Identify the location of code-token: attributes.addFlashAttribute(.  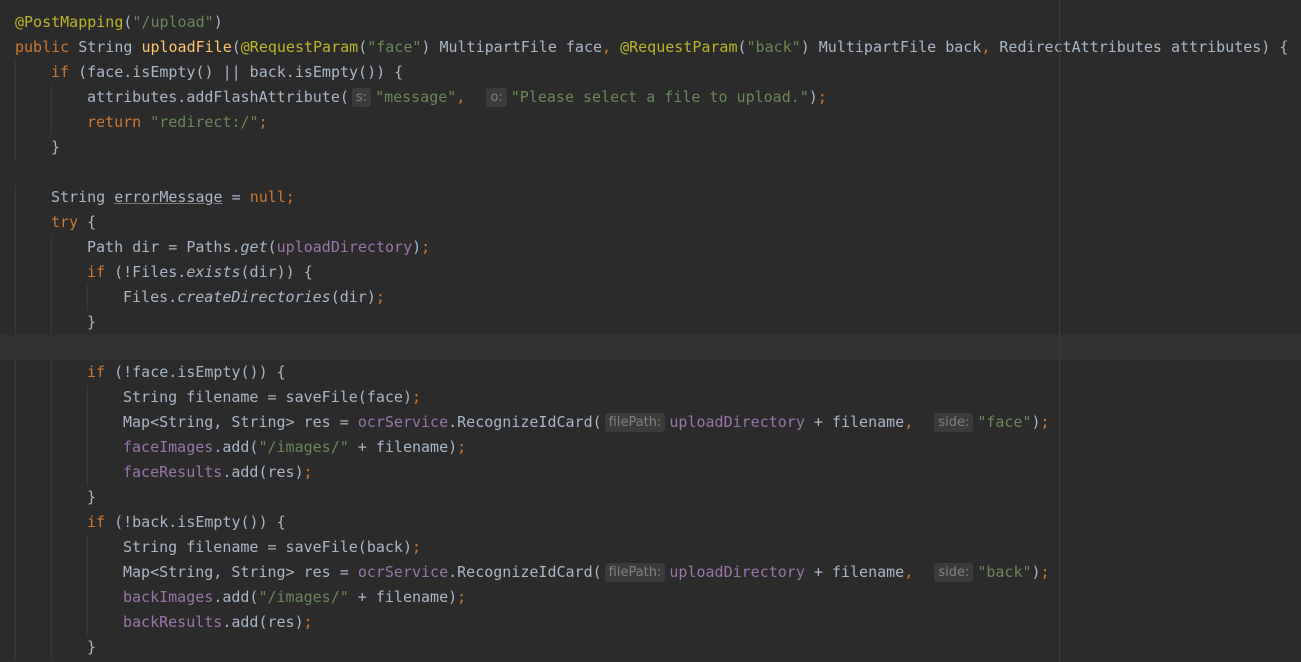
(218, 97).